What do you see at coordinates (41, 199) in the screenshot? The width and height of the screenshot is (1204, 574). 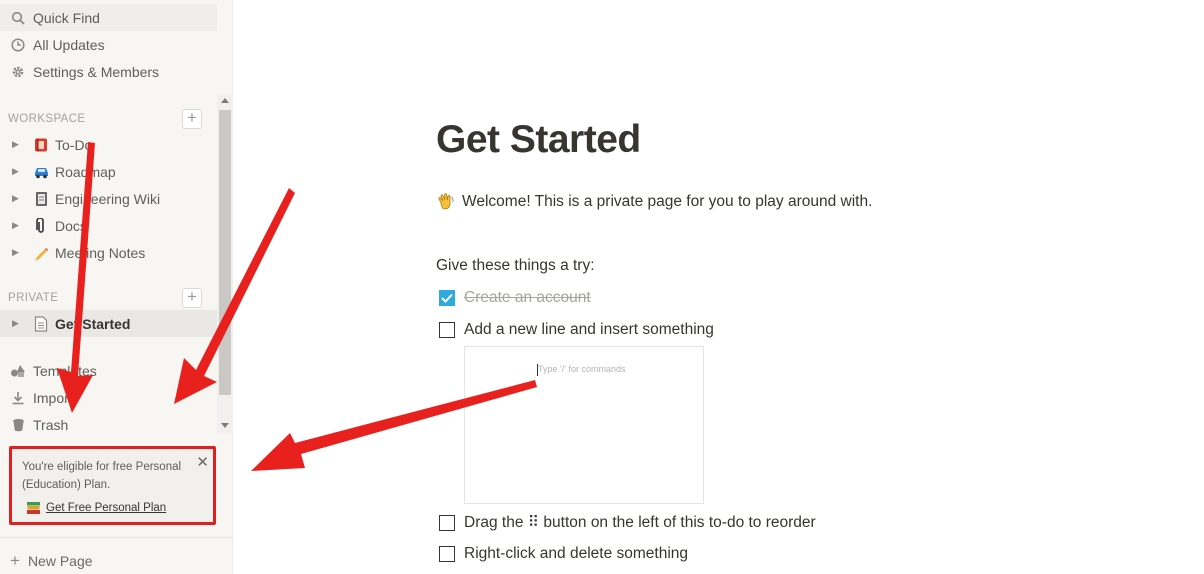 I see `notebook-icon` at bounding box center [41, 199].